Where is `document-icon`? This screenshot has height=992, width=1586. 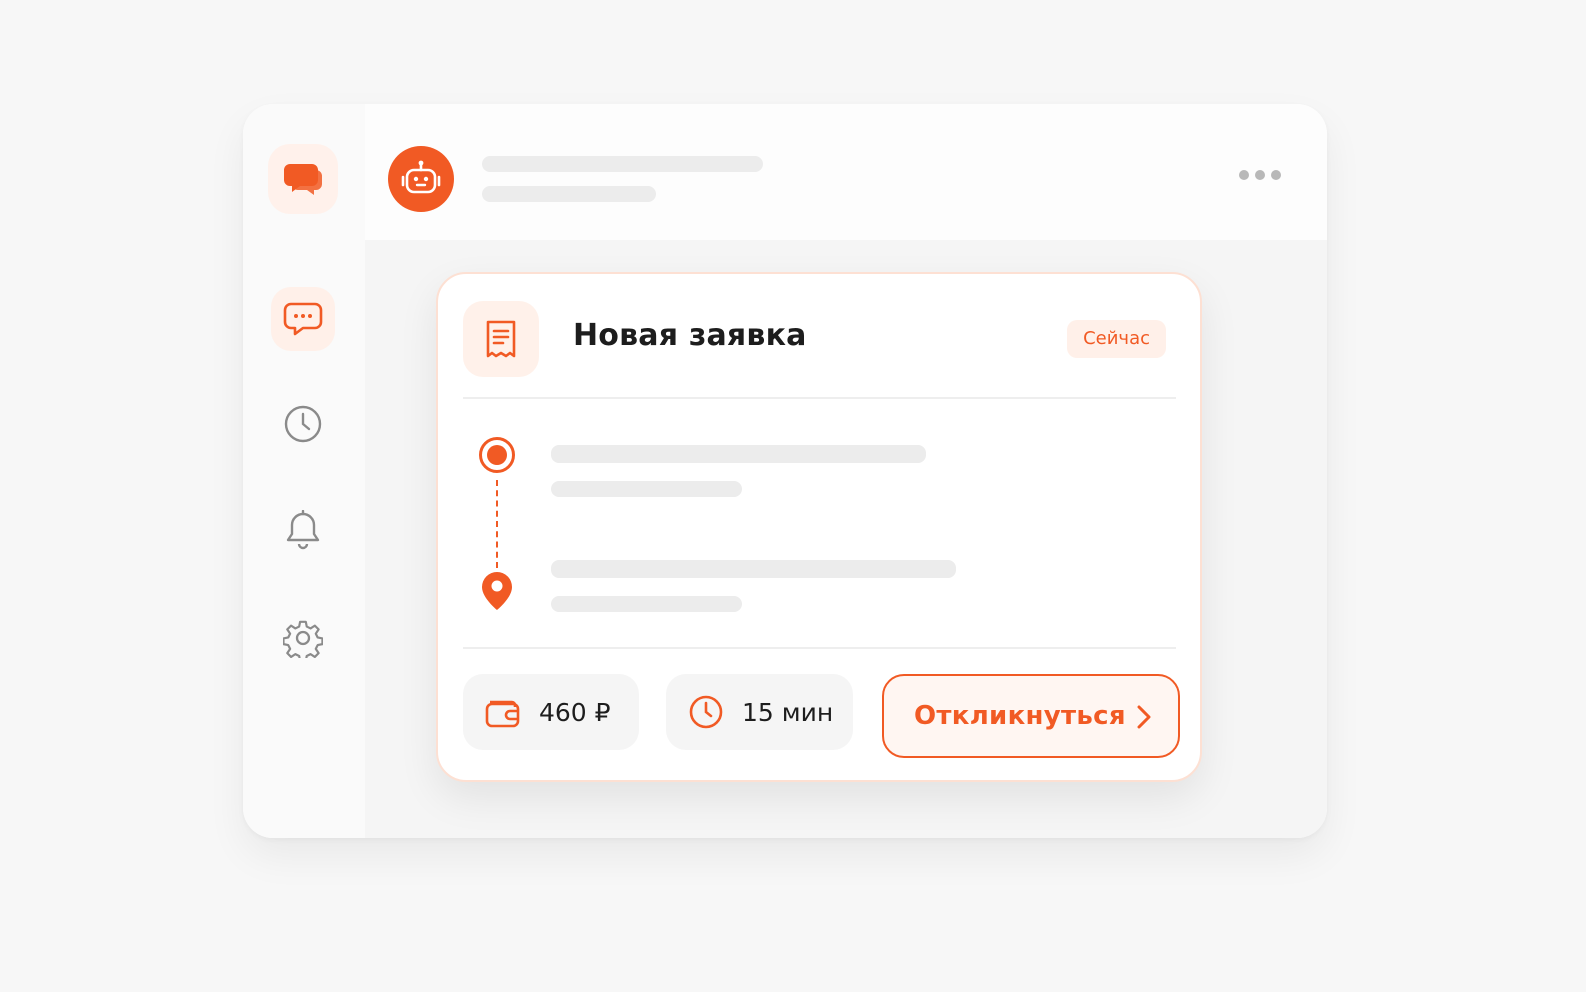 document-icon is located at coordinates (501, 339).